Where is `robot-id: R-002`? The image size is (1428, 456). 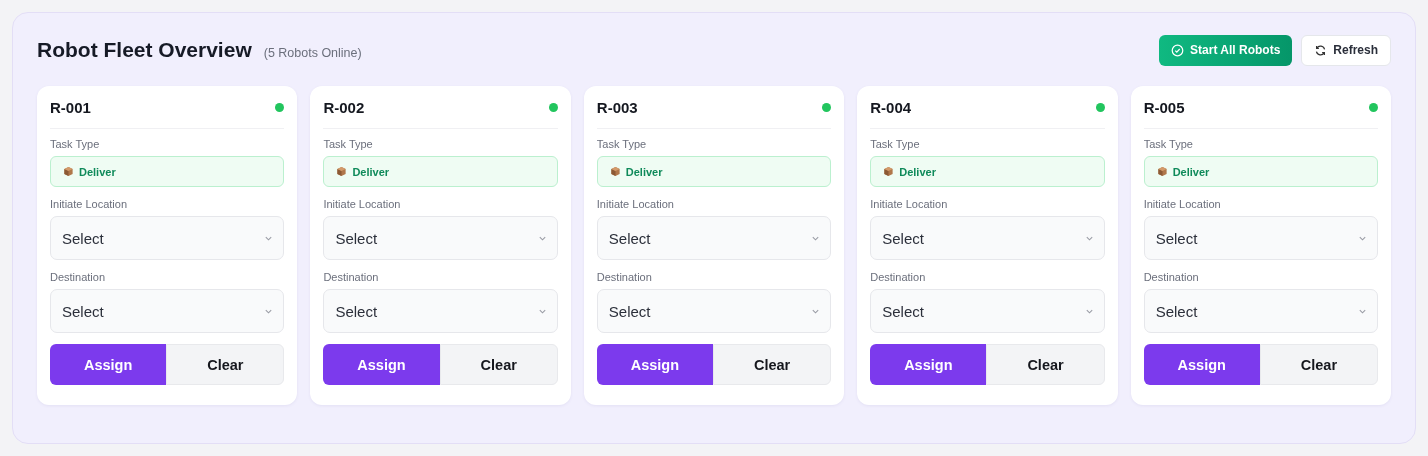
robot-id: R-002 is located at coordinates (344, 107).